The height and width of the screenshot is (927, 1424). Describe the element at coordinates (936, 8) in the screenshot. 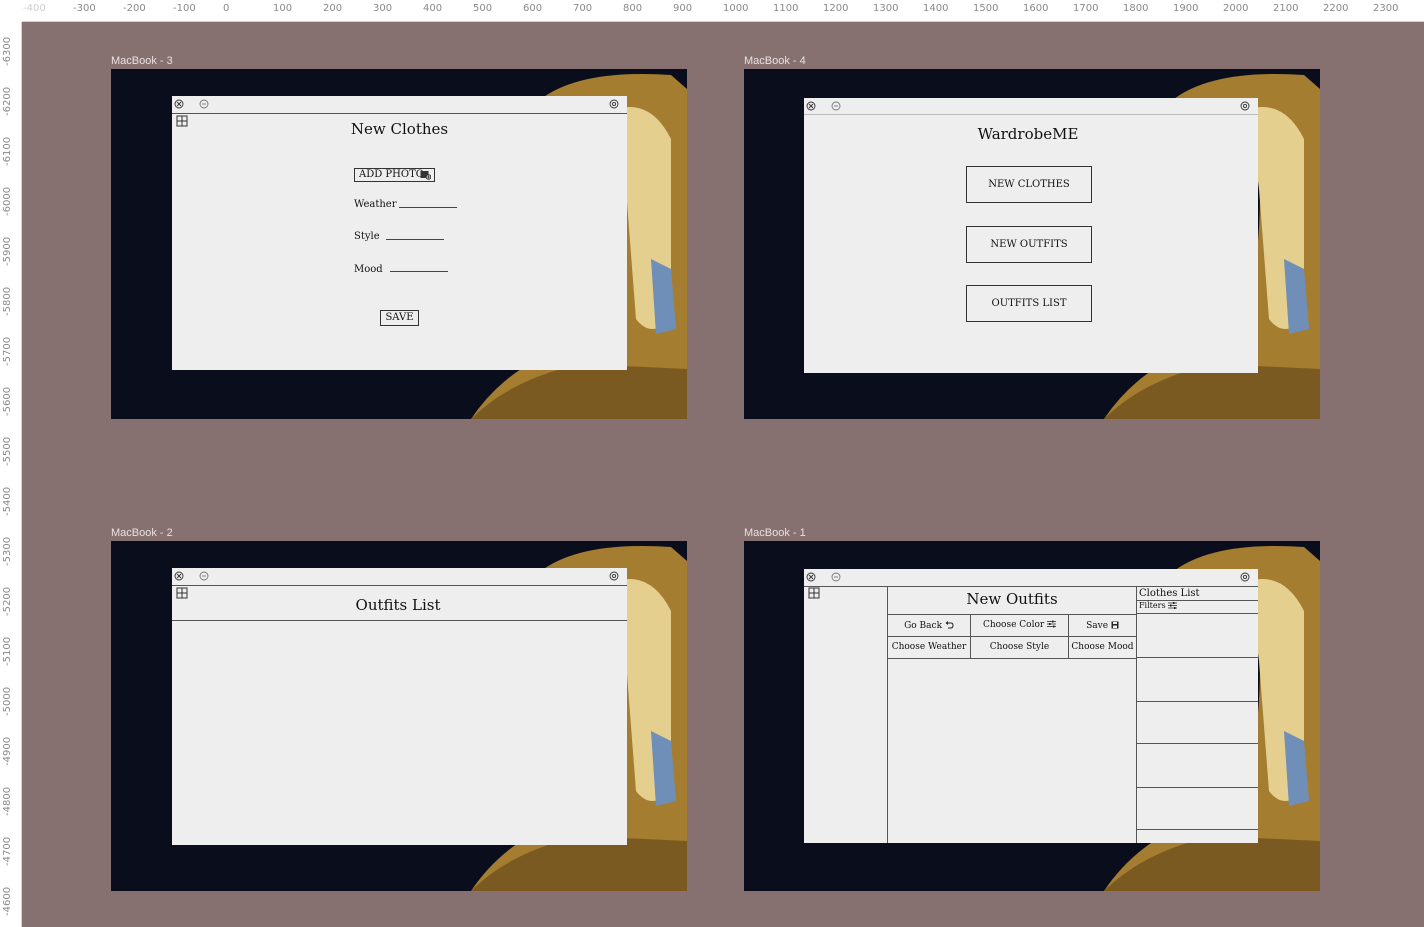

I see `ruler-x-label: 1400` at that location.